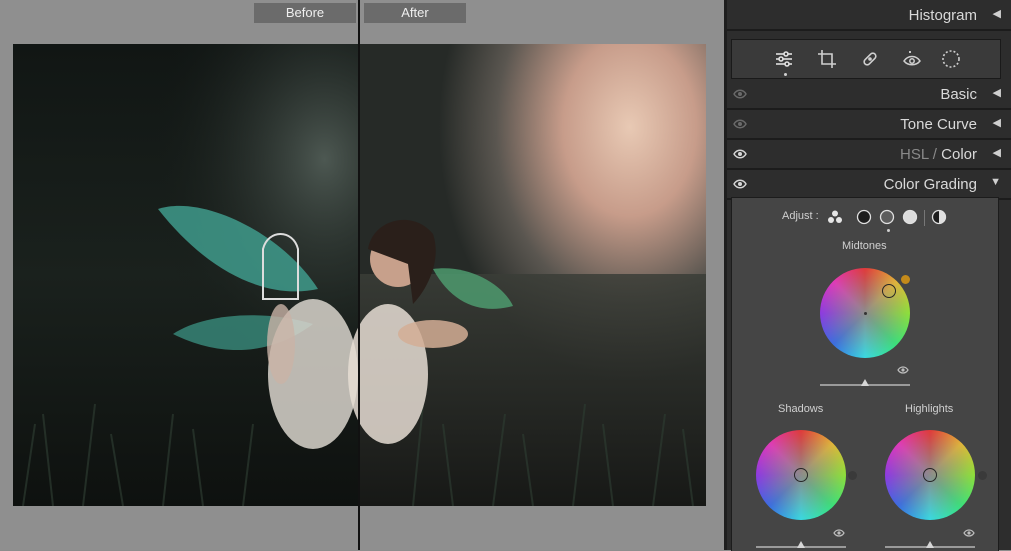  What do you see at coordinates (869, 125) in the screenshot?
I see `tone-curve-section-header: Tone Curve ◀` at bounding box center [869, 125].